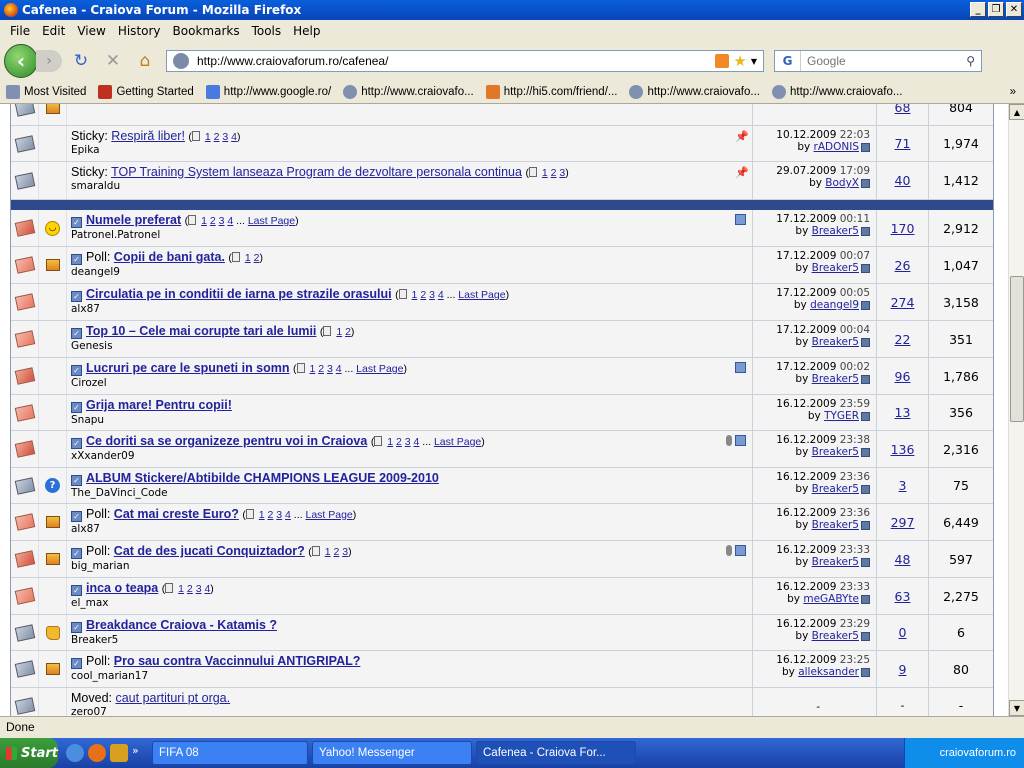  Describe the element at coordinates (46, 92) in the screenshot. I see `bookmark-most-visited: Most Visited` at that location.